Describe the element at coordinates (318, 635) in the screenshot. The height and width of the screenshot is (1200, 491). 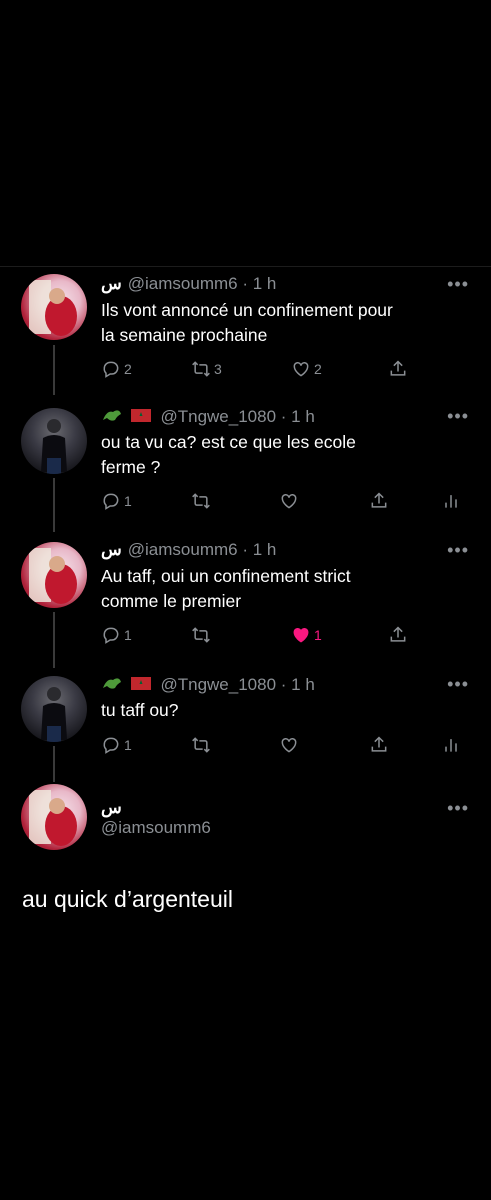
I see `like-count: 1` at that location.